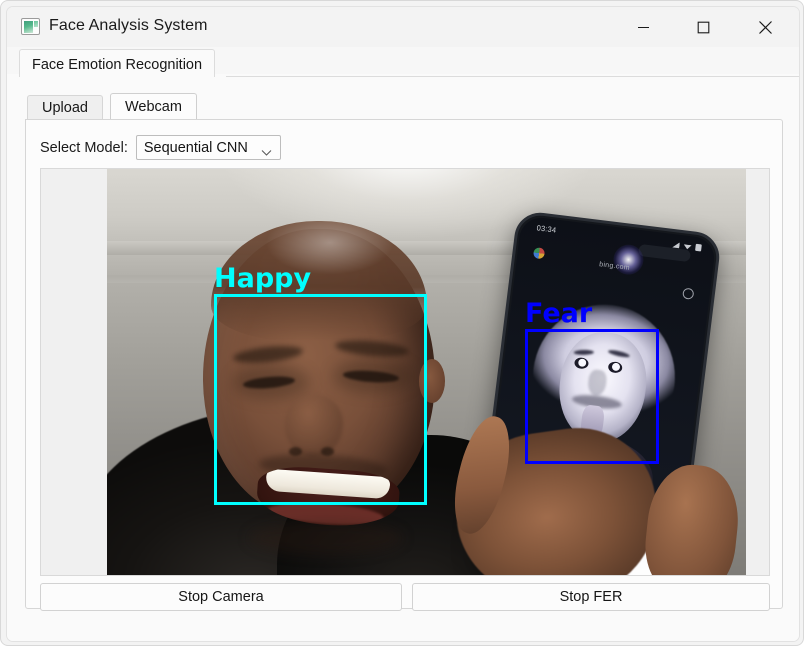 The width and height of the screenshot is (804, 646). I want to click on outer-tab-bar: Face Emotion Recognition, so click(403, 62).